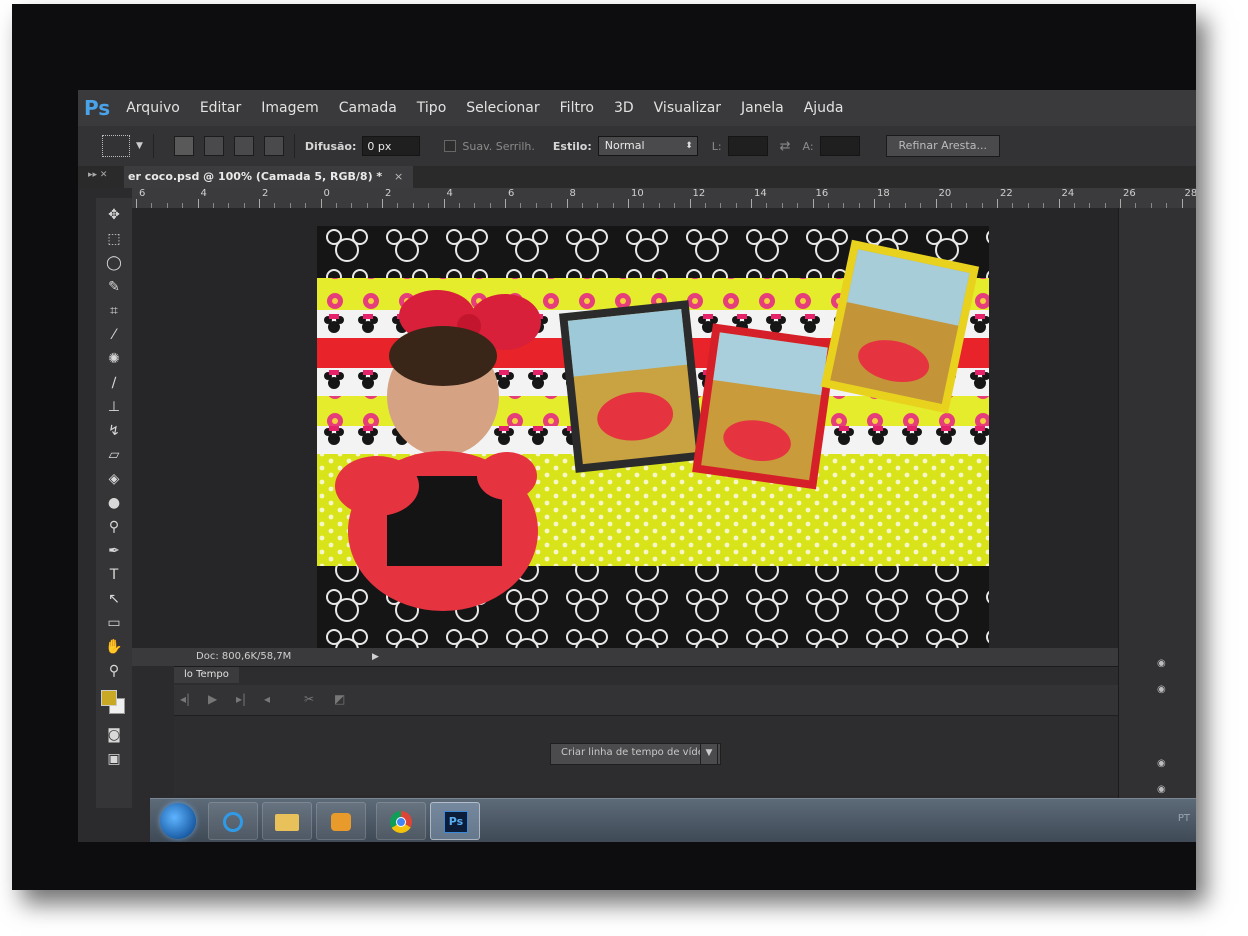 This screenshot has height=936, width=1248. I want to click on internet-explorer-icon, so click(233, 822).